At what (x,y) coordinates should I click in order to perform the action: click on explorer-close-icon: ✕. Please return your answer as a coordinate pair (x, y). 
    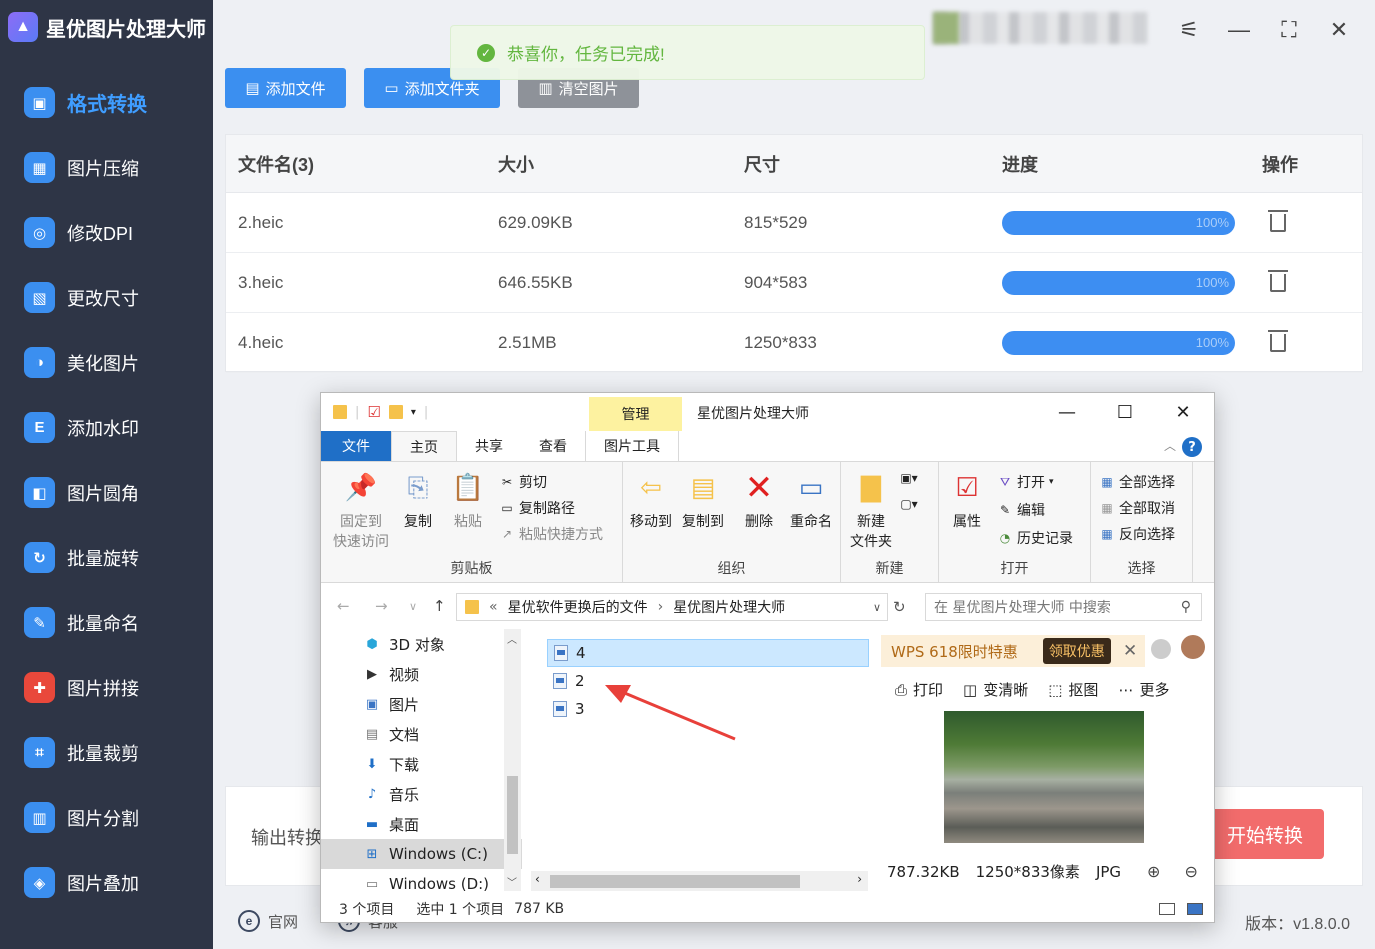
    Looking at the image, I should click on (1183, 412).